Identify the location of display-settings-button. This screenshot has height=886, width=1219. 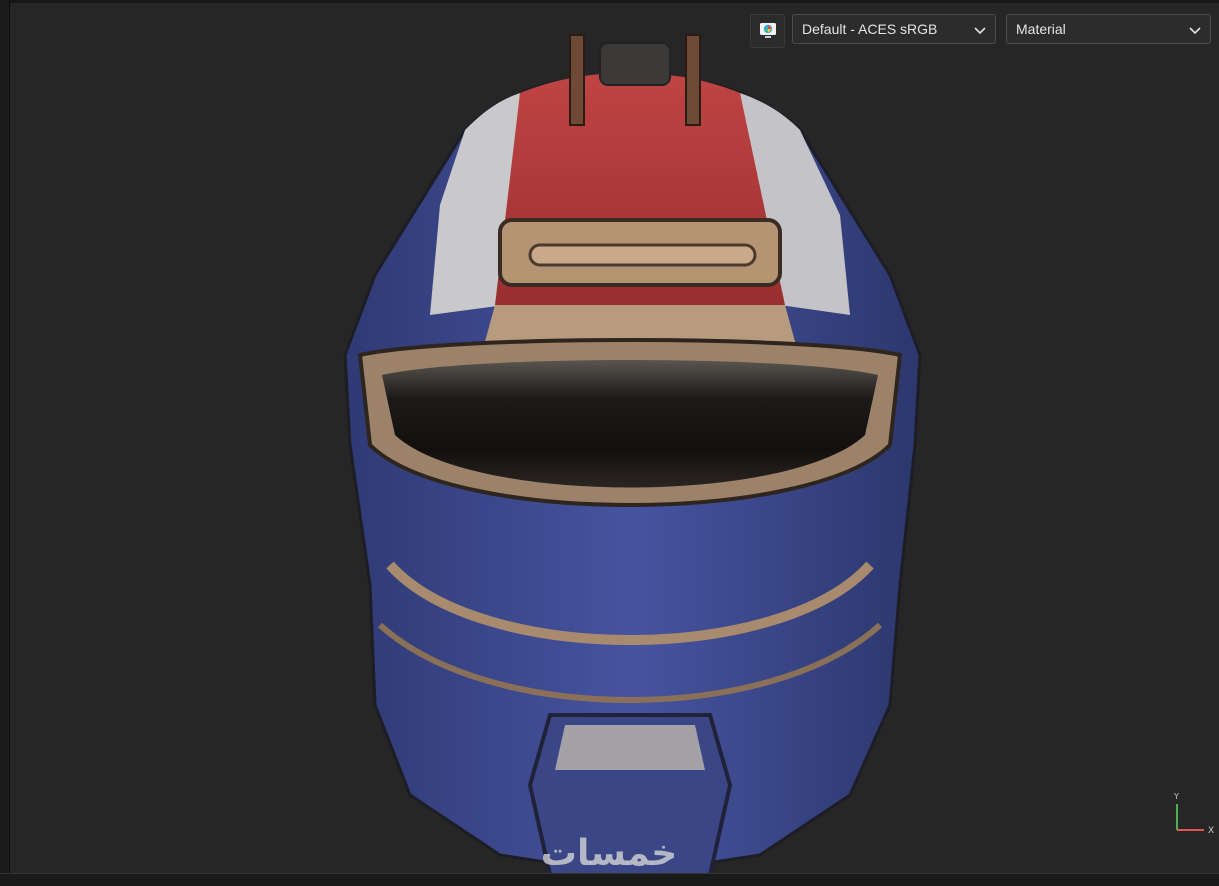
(767, 31).